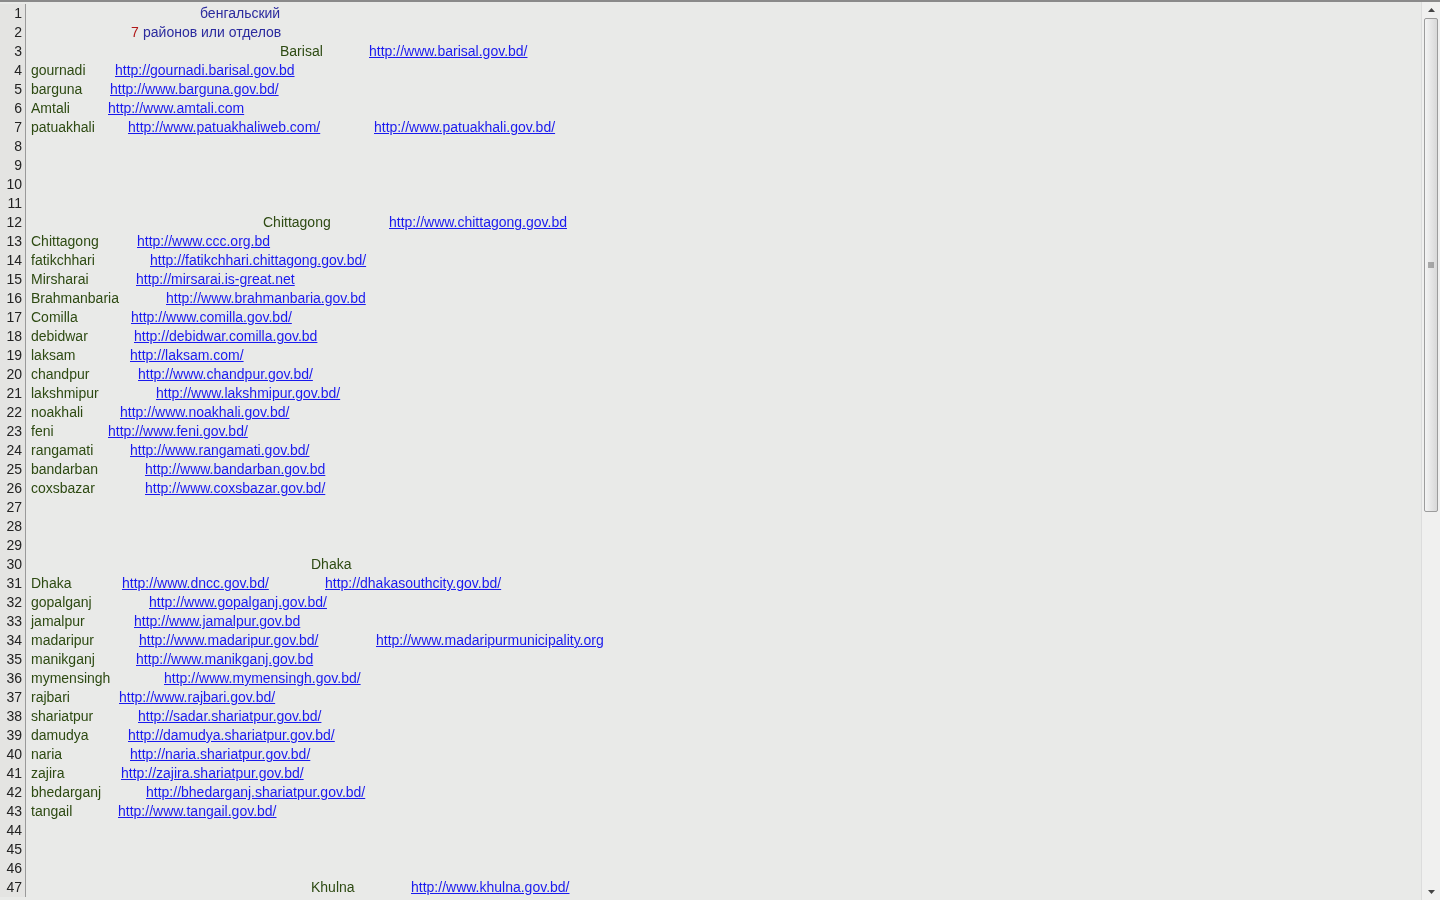  What do you see at coordinates (135, 32) in the screenshot?
I see `count-text: 7` at bounding box center [135, 32].